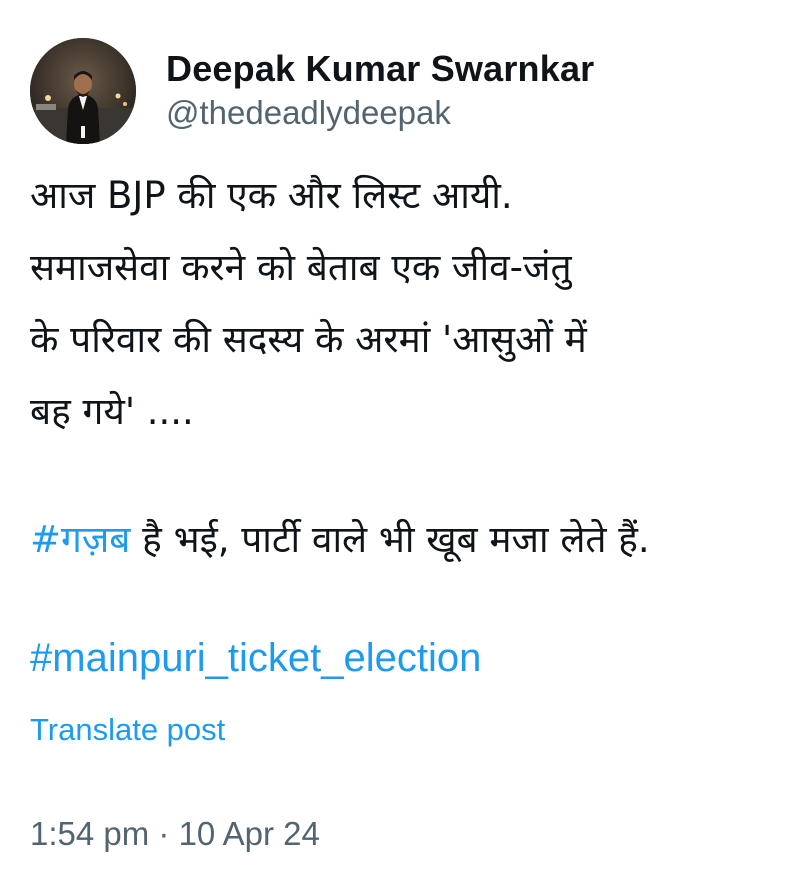  I want to click on avatar, so click(83, 91).